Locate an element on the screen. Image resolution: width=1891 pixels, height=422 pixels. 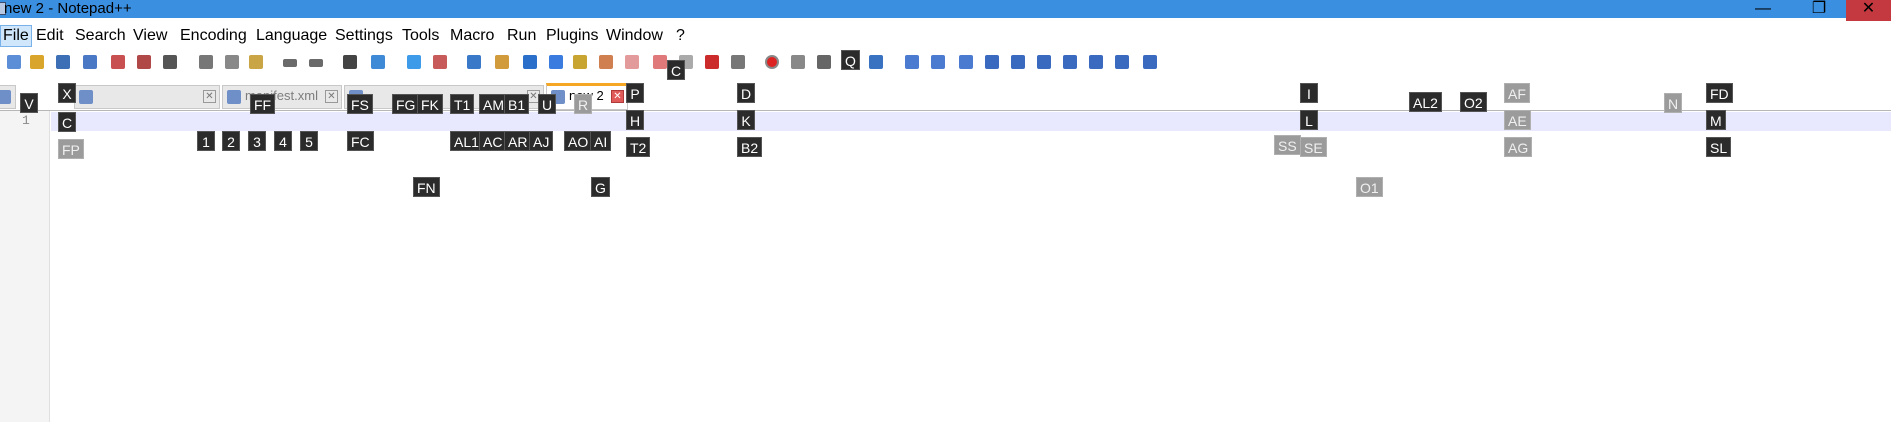
run-button is located at coordinates (912, 62).